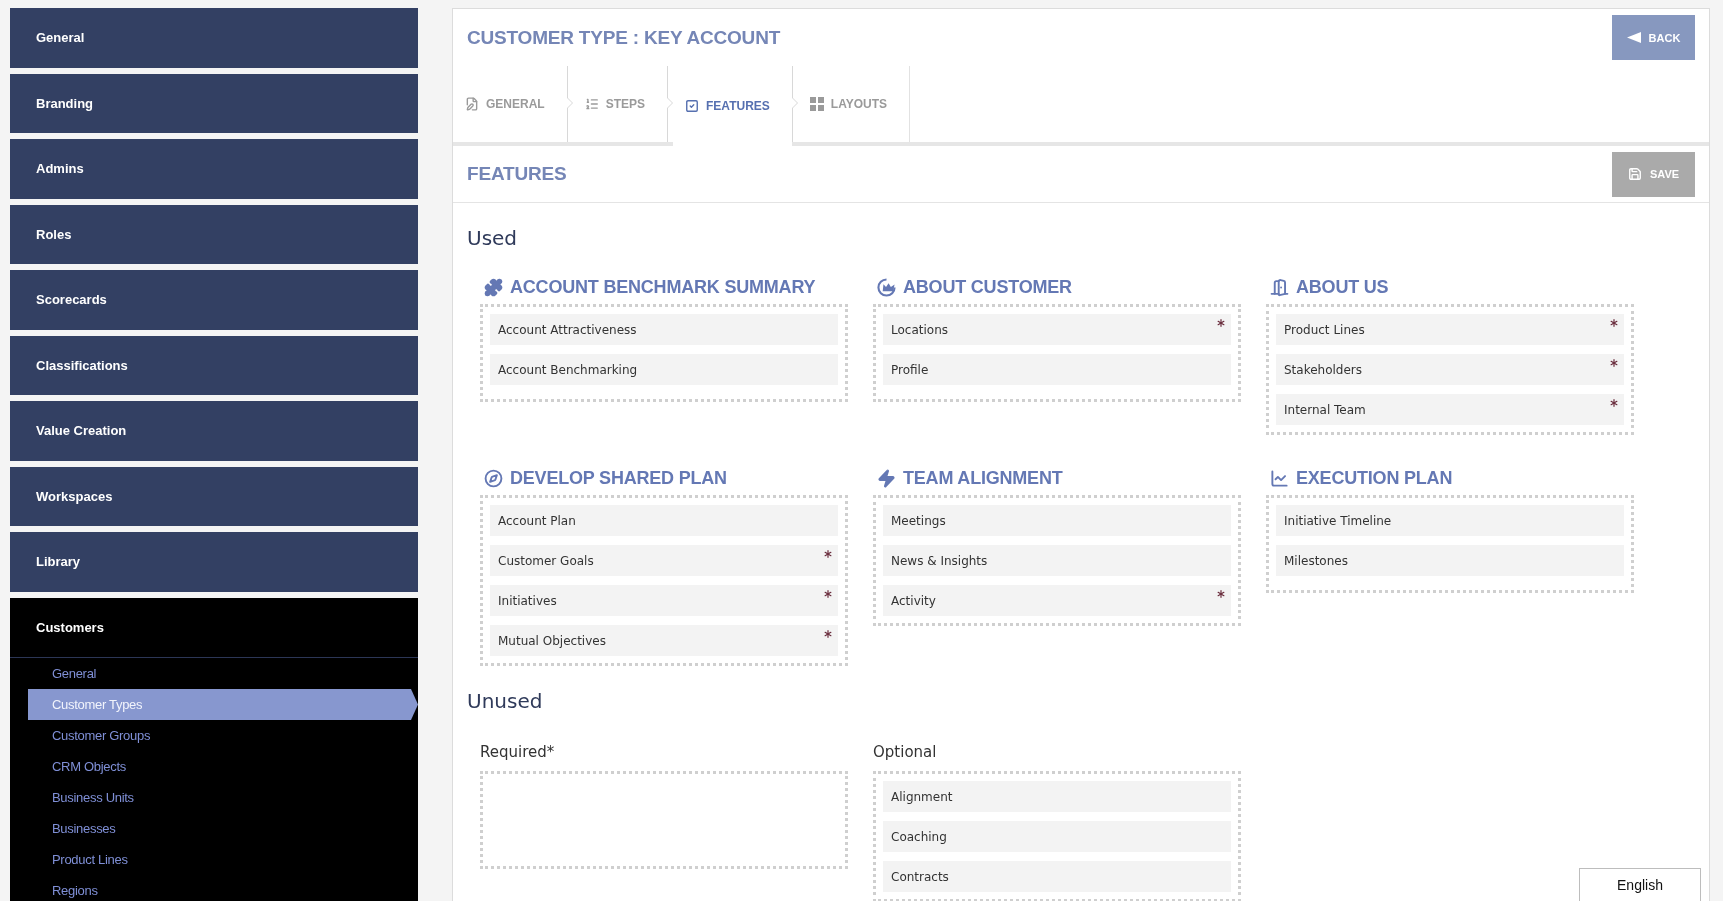 This screenshot has height=901, width=1723. I want to click on submenu-item: CRM Objects, so click(223, 766).